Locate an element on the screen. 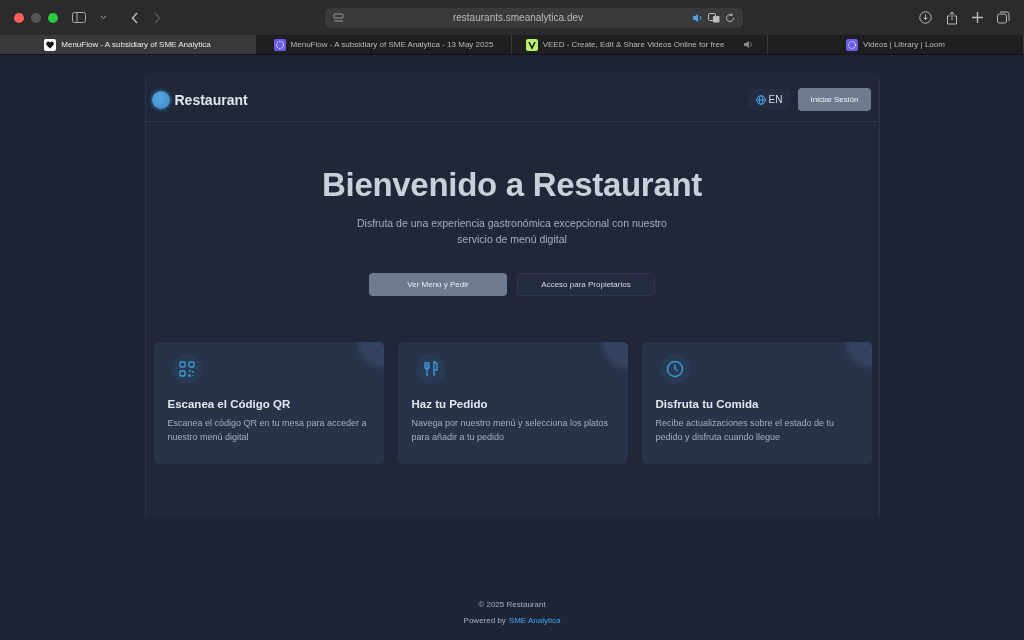 The width and height of the screenshot is (1024, 640). login-button: Iniciar Sesión is located at coordinates (834, 99).